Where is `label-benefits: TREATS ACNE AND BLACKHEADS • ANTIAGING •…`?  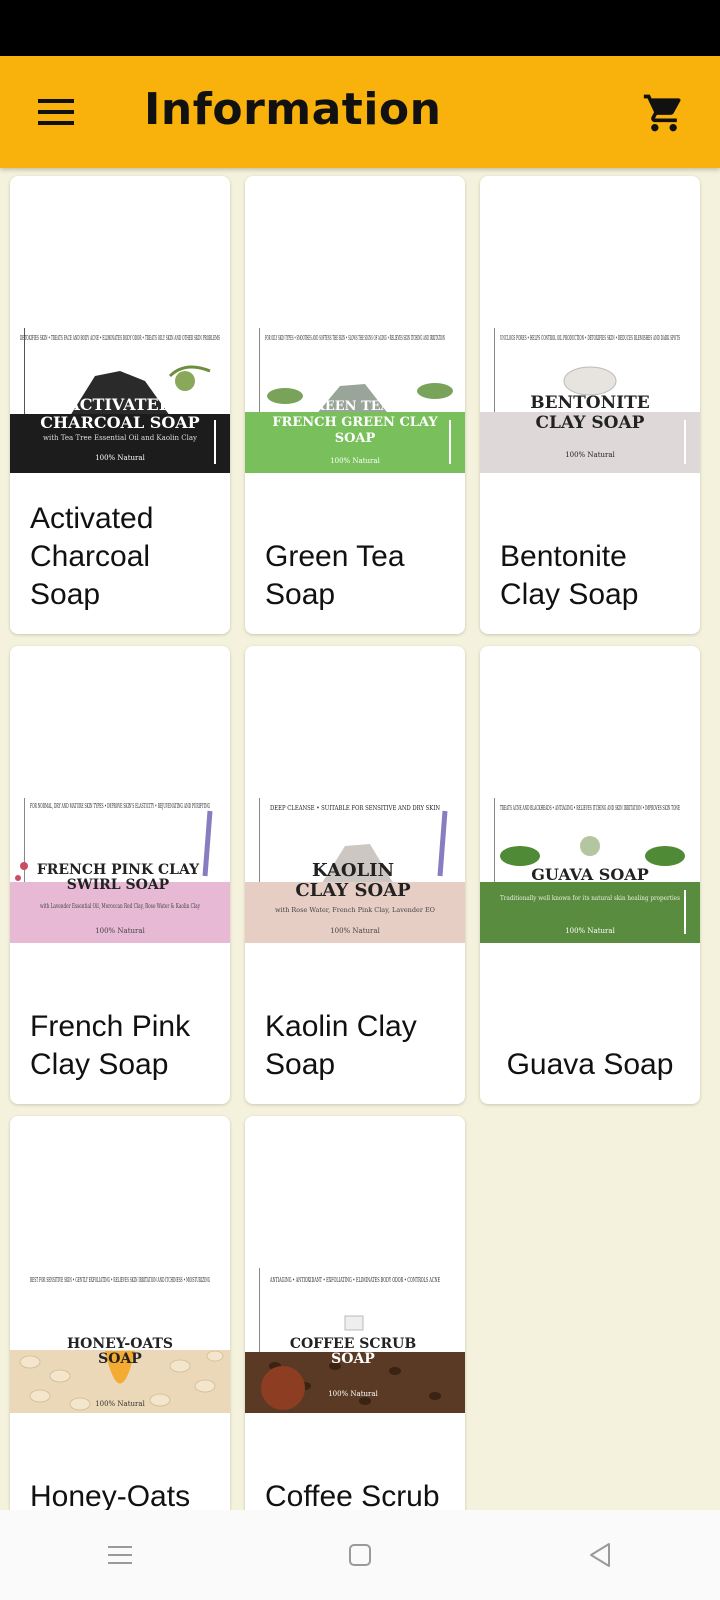
label-benefits: TREATS ACNE AND BLACKHEADS • ANTIAGING •… is located at coordinates (590, 808).